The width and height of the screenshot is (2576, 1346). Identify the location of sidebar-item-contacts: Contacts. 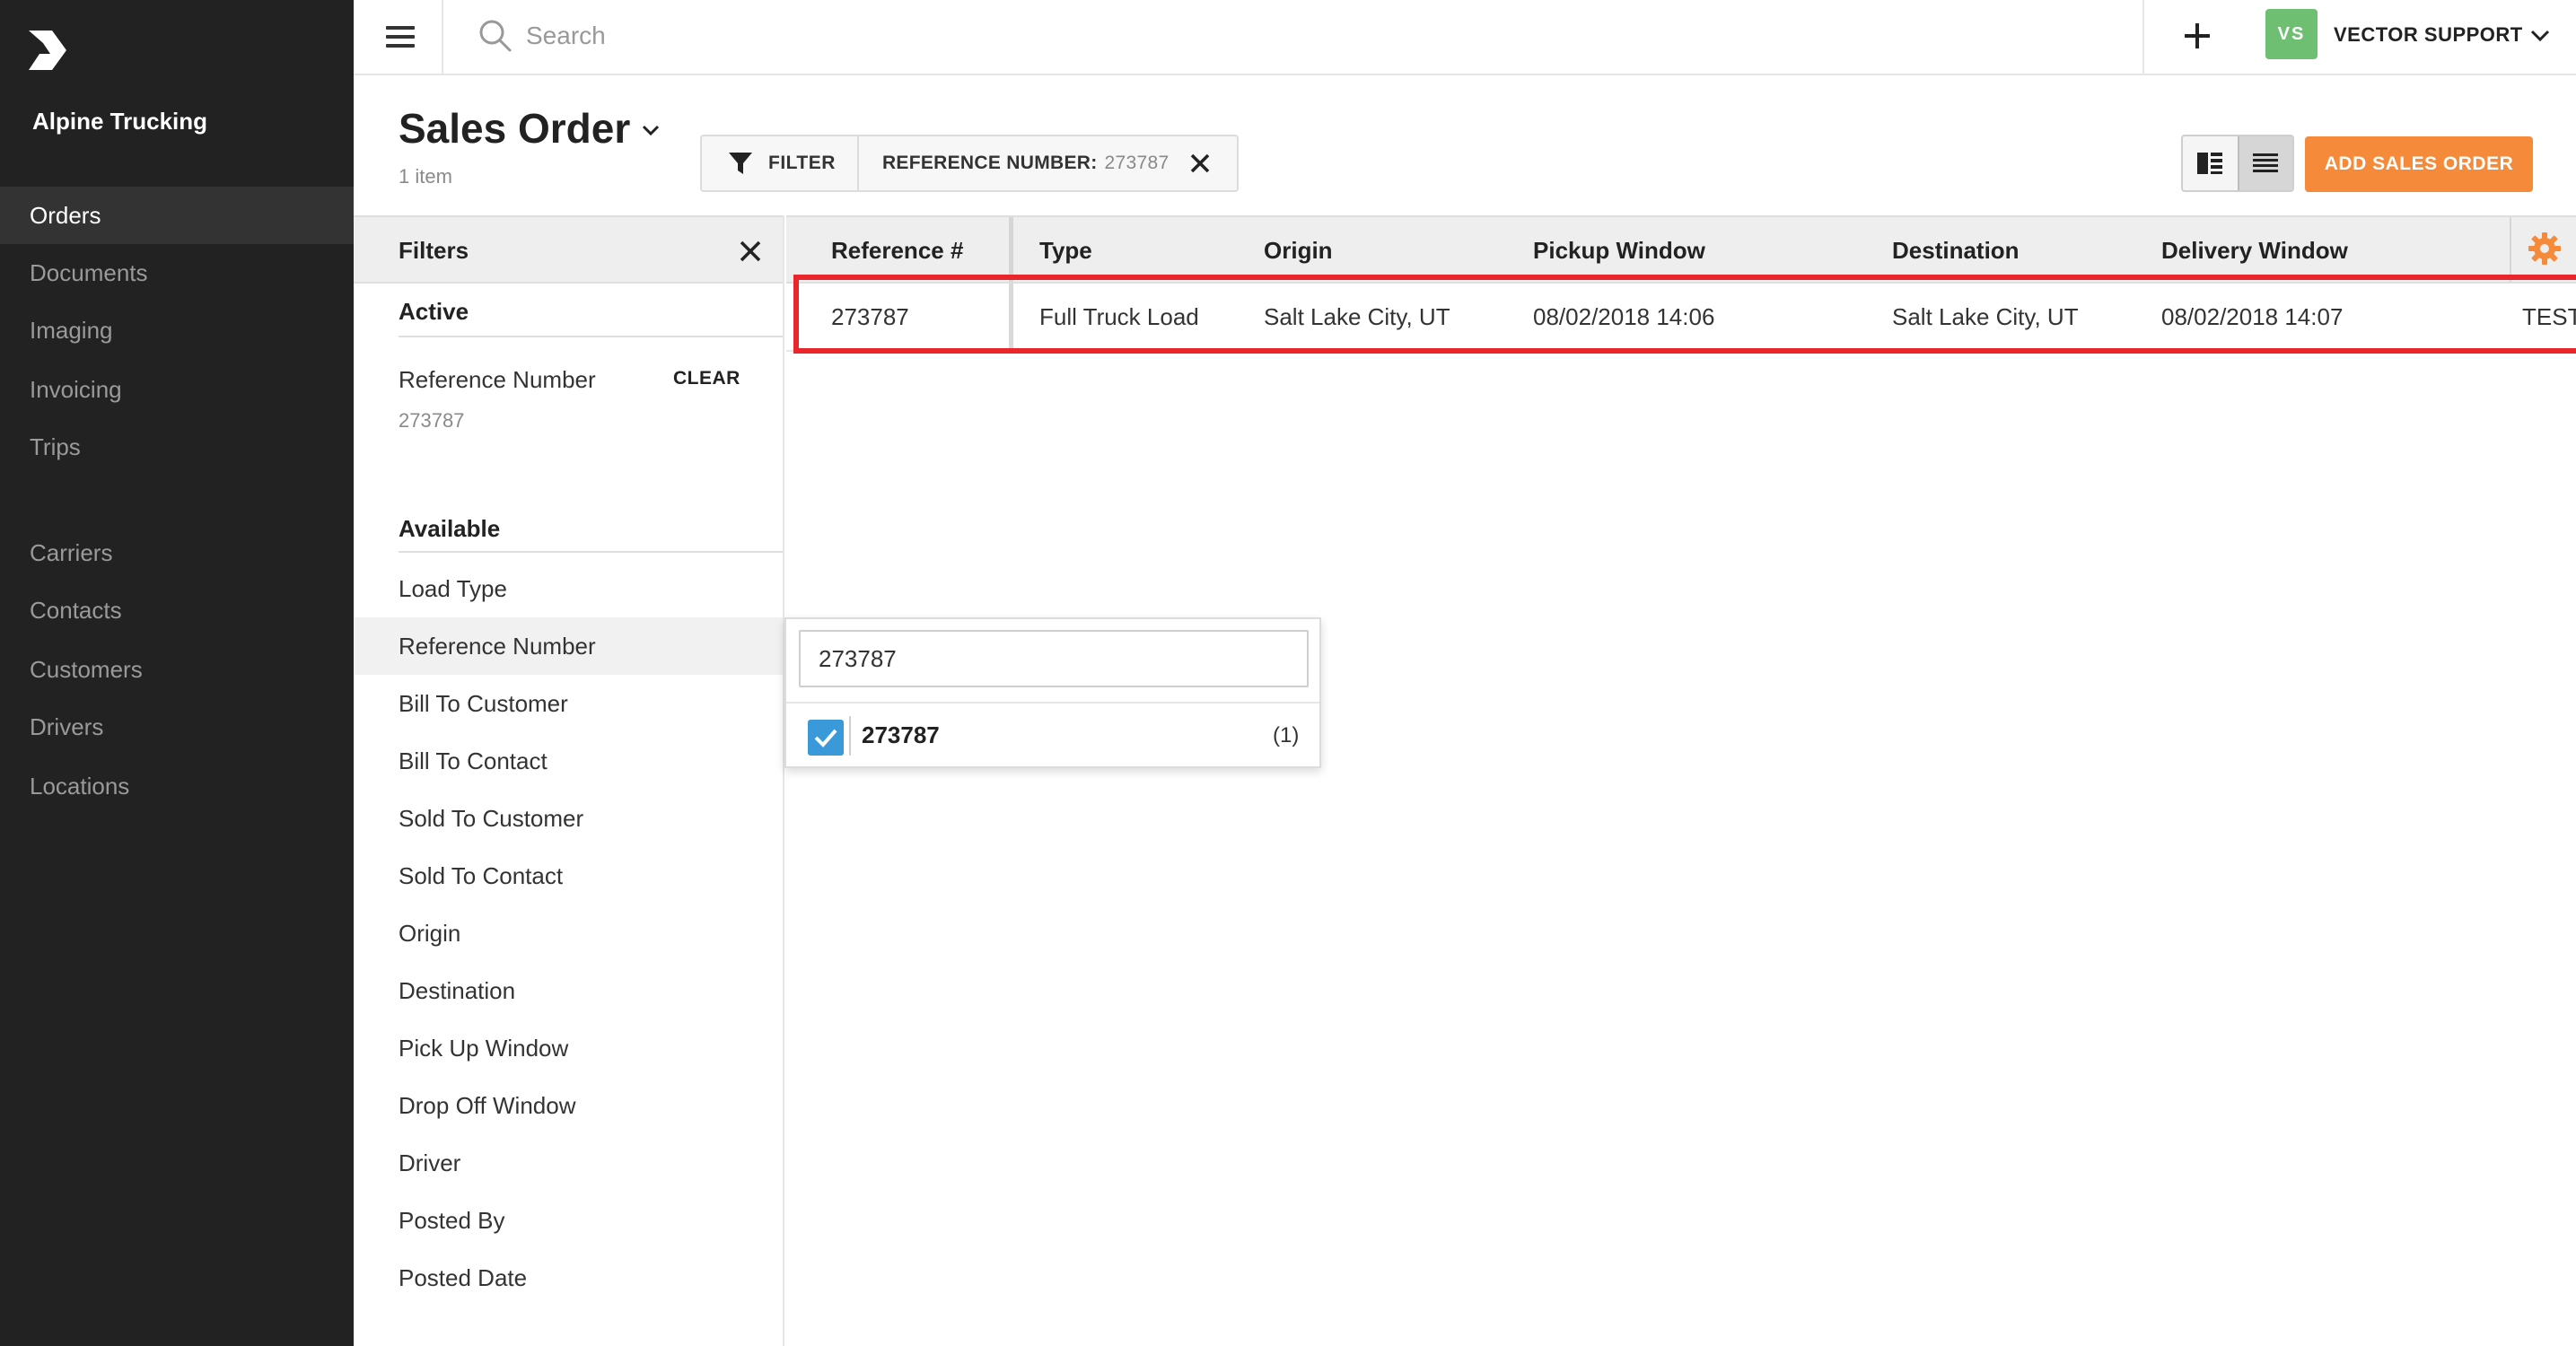
(177, 610).